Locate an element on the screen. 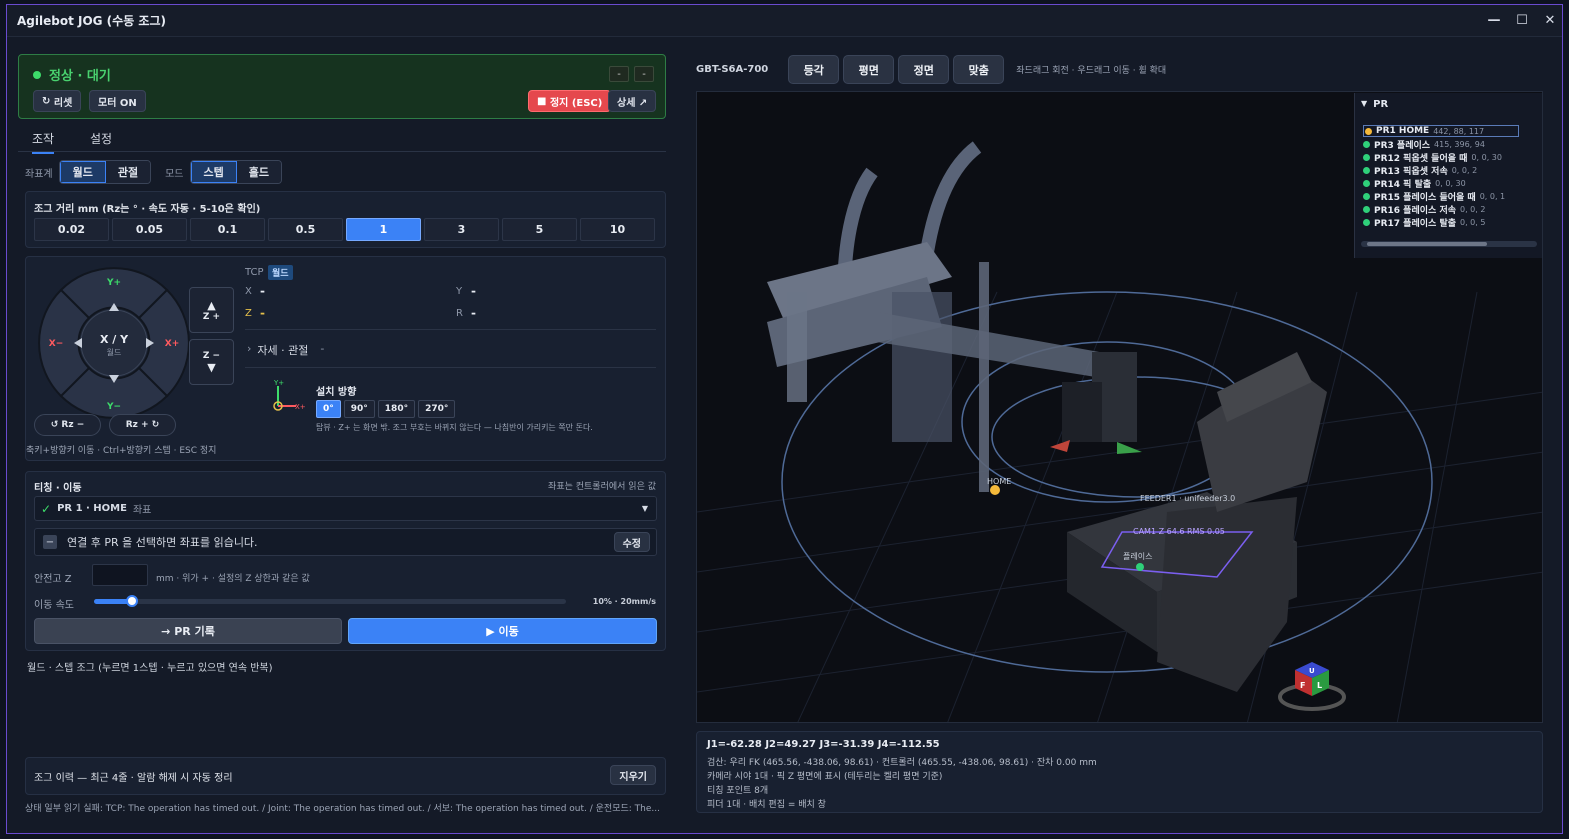  view-cube-gizmo: U F L is located at coordinates (1312, 686).